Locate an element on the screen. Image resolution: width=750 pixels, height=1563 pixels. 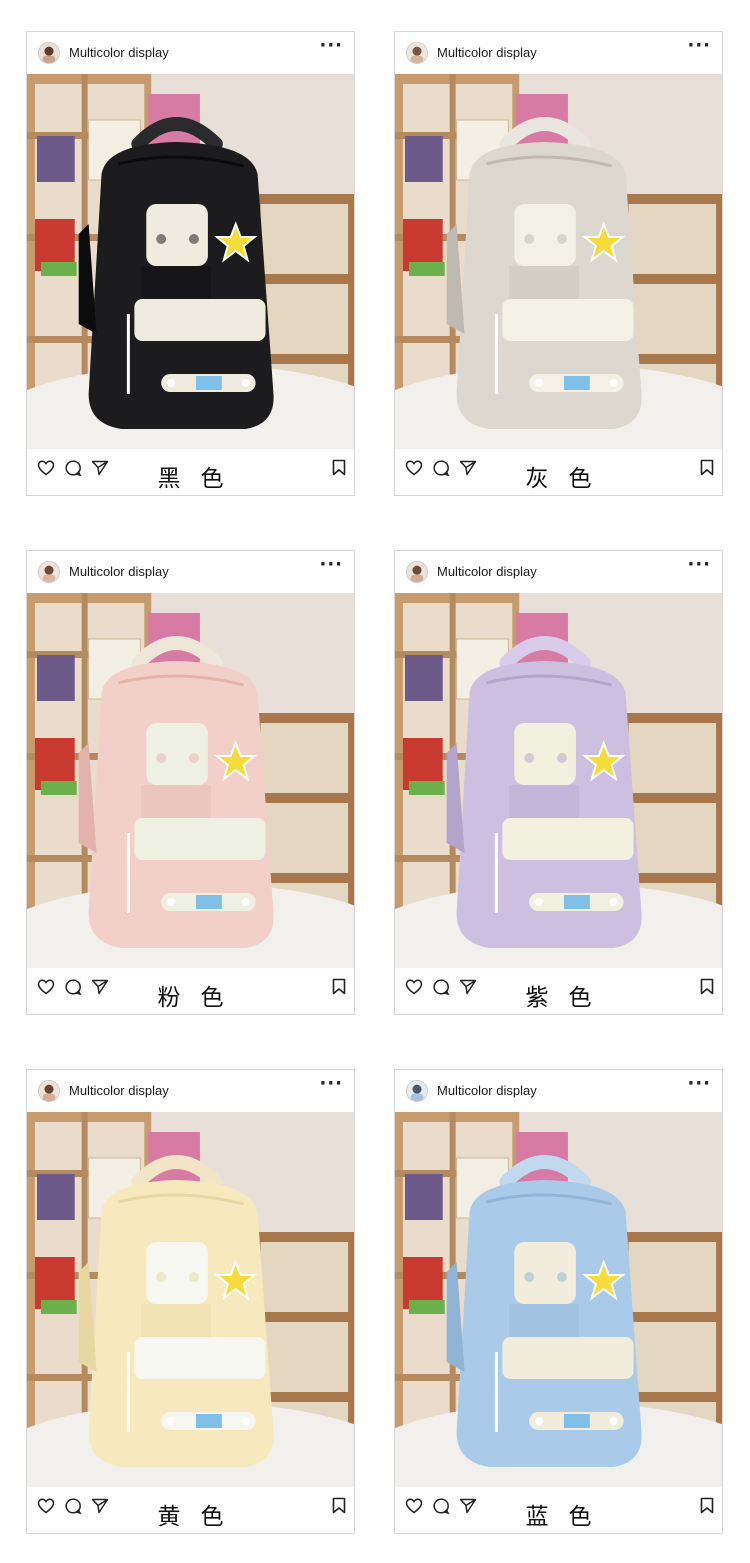
color-label: 粉色 is located at coordinates (200, 998).